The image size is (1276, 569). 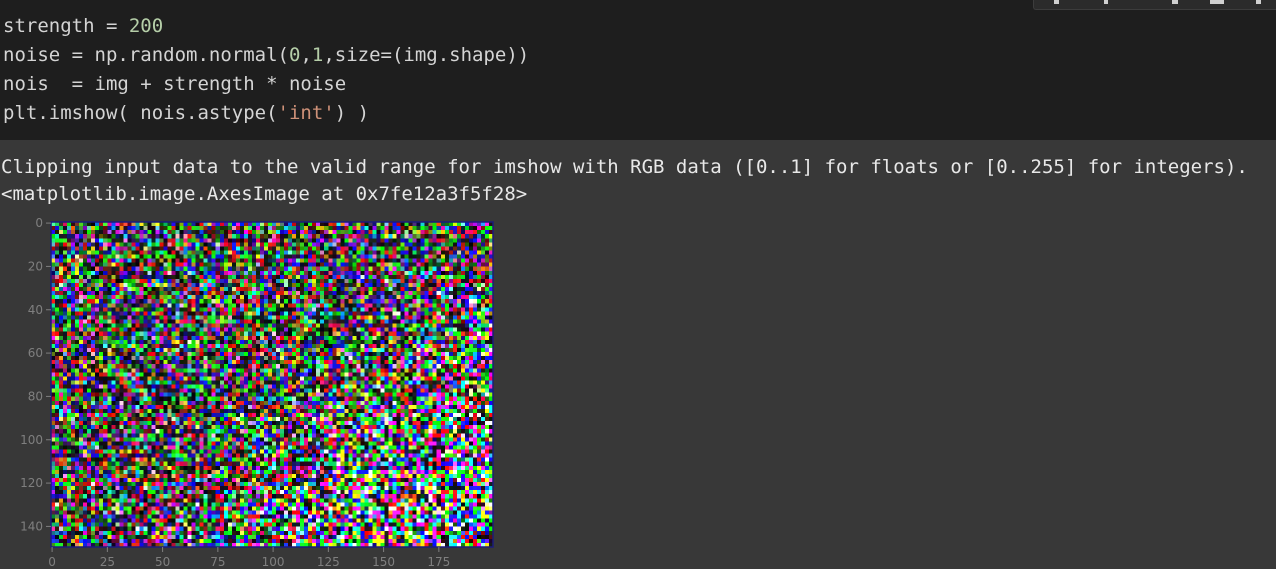 I want to click on x-tick-label: 25, so click(x=107, y=562).